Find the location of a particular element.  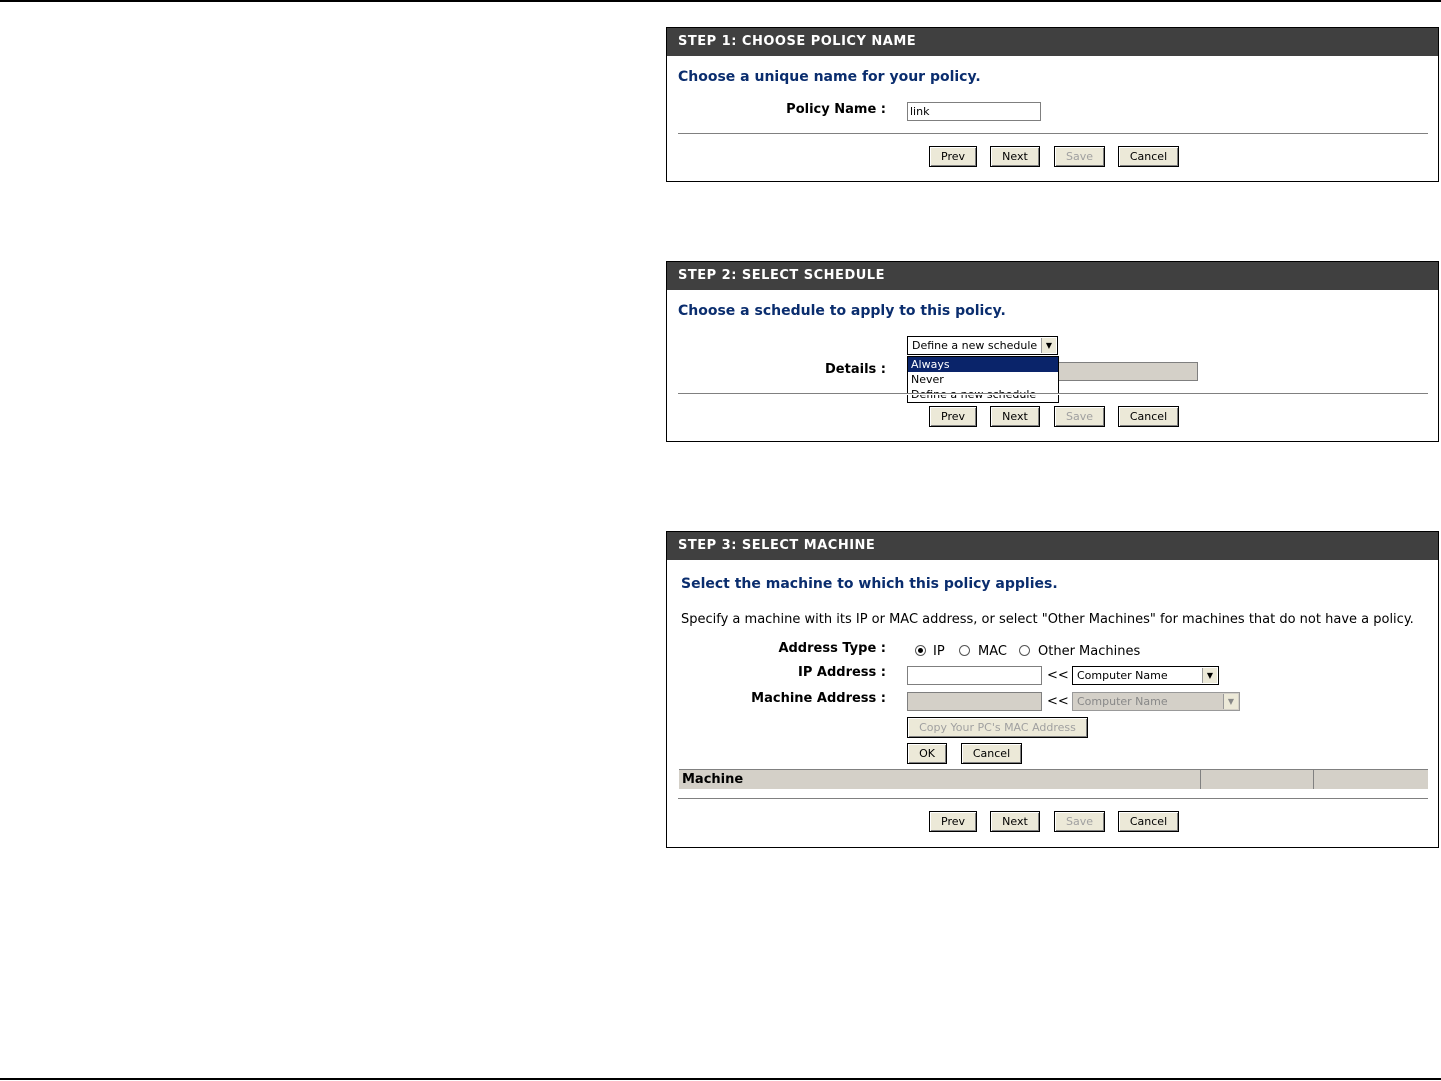

machine-table-header: Machine is located at coordinates (1053, 779).